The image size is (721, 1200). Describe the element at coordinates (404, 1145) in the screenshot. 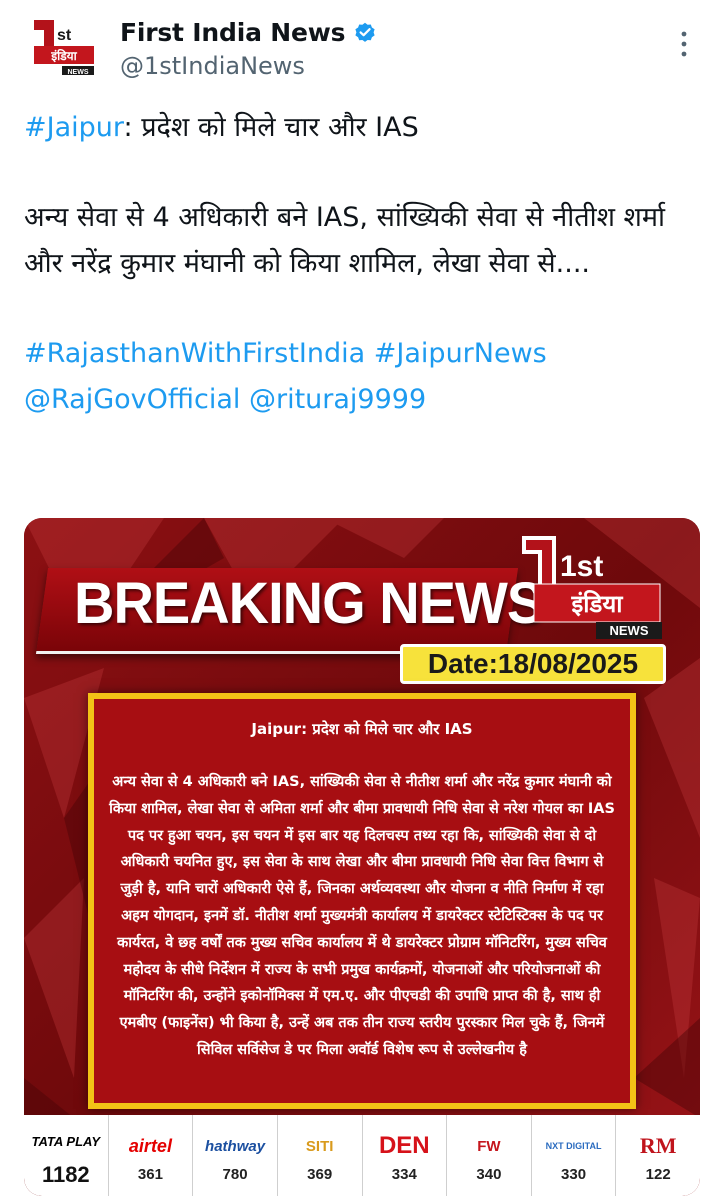

I see `den-logo: DEN` at that location.